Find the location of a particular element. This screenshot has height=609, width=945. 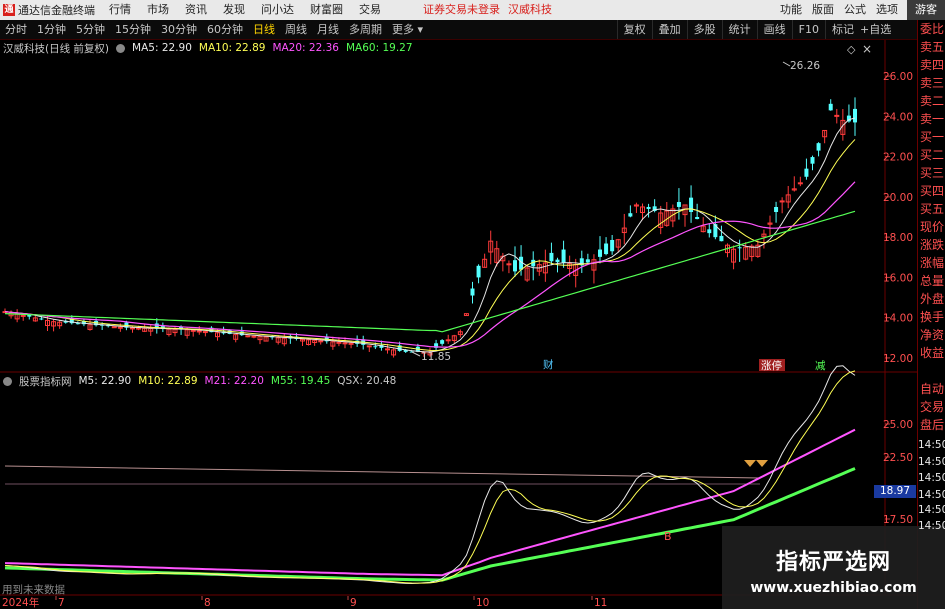

sidebar-item: 外盘 is located at coordinates (931, 299).